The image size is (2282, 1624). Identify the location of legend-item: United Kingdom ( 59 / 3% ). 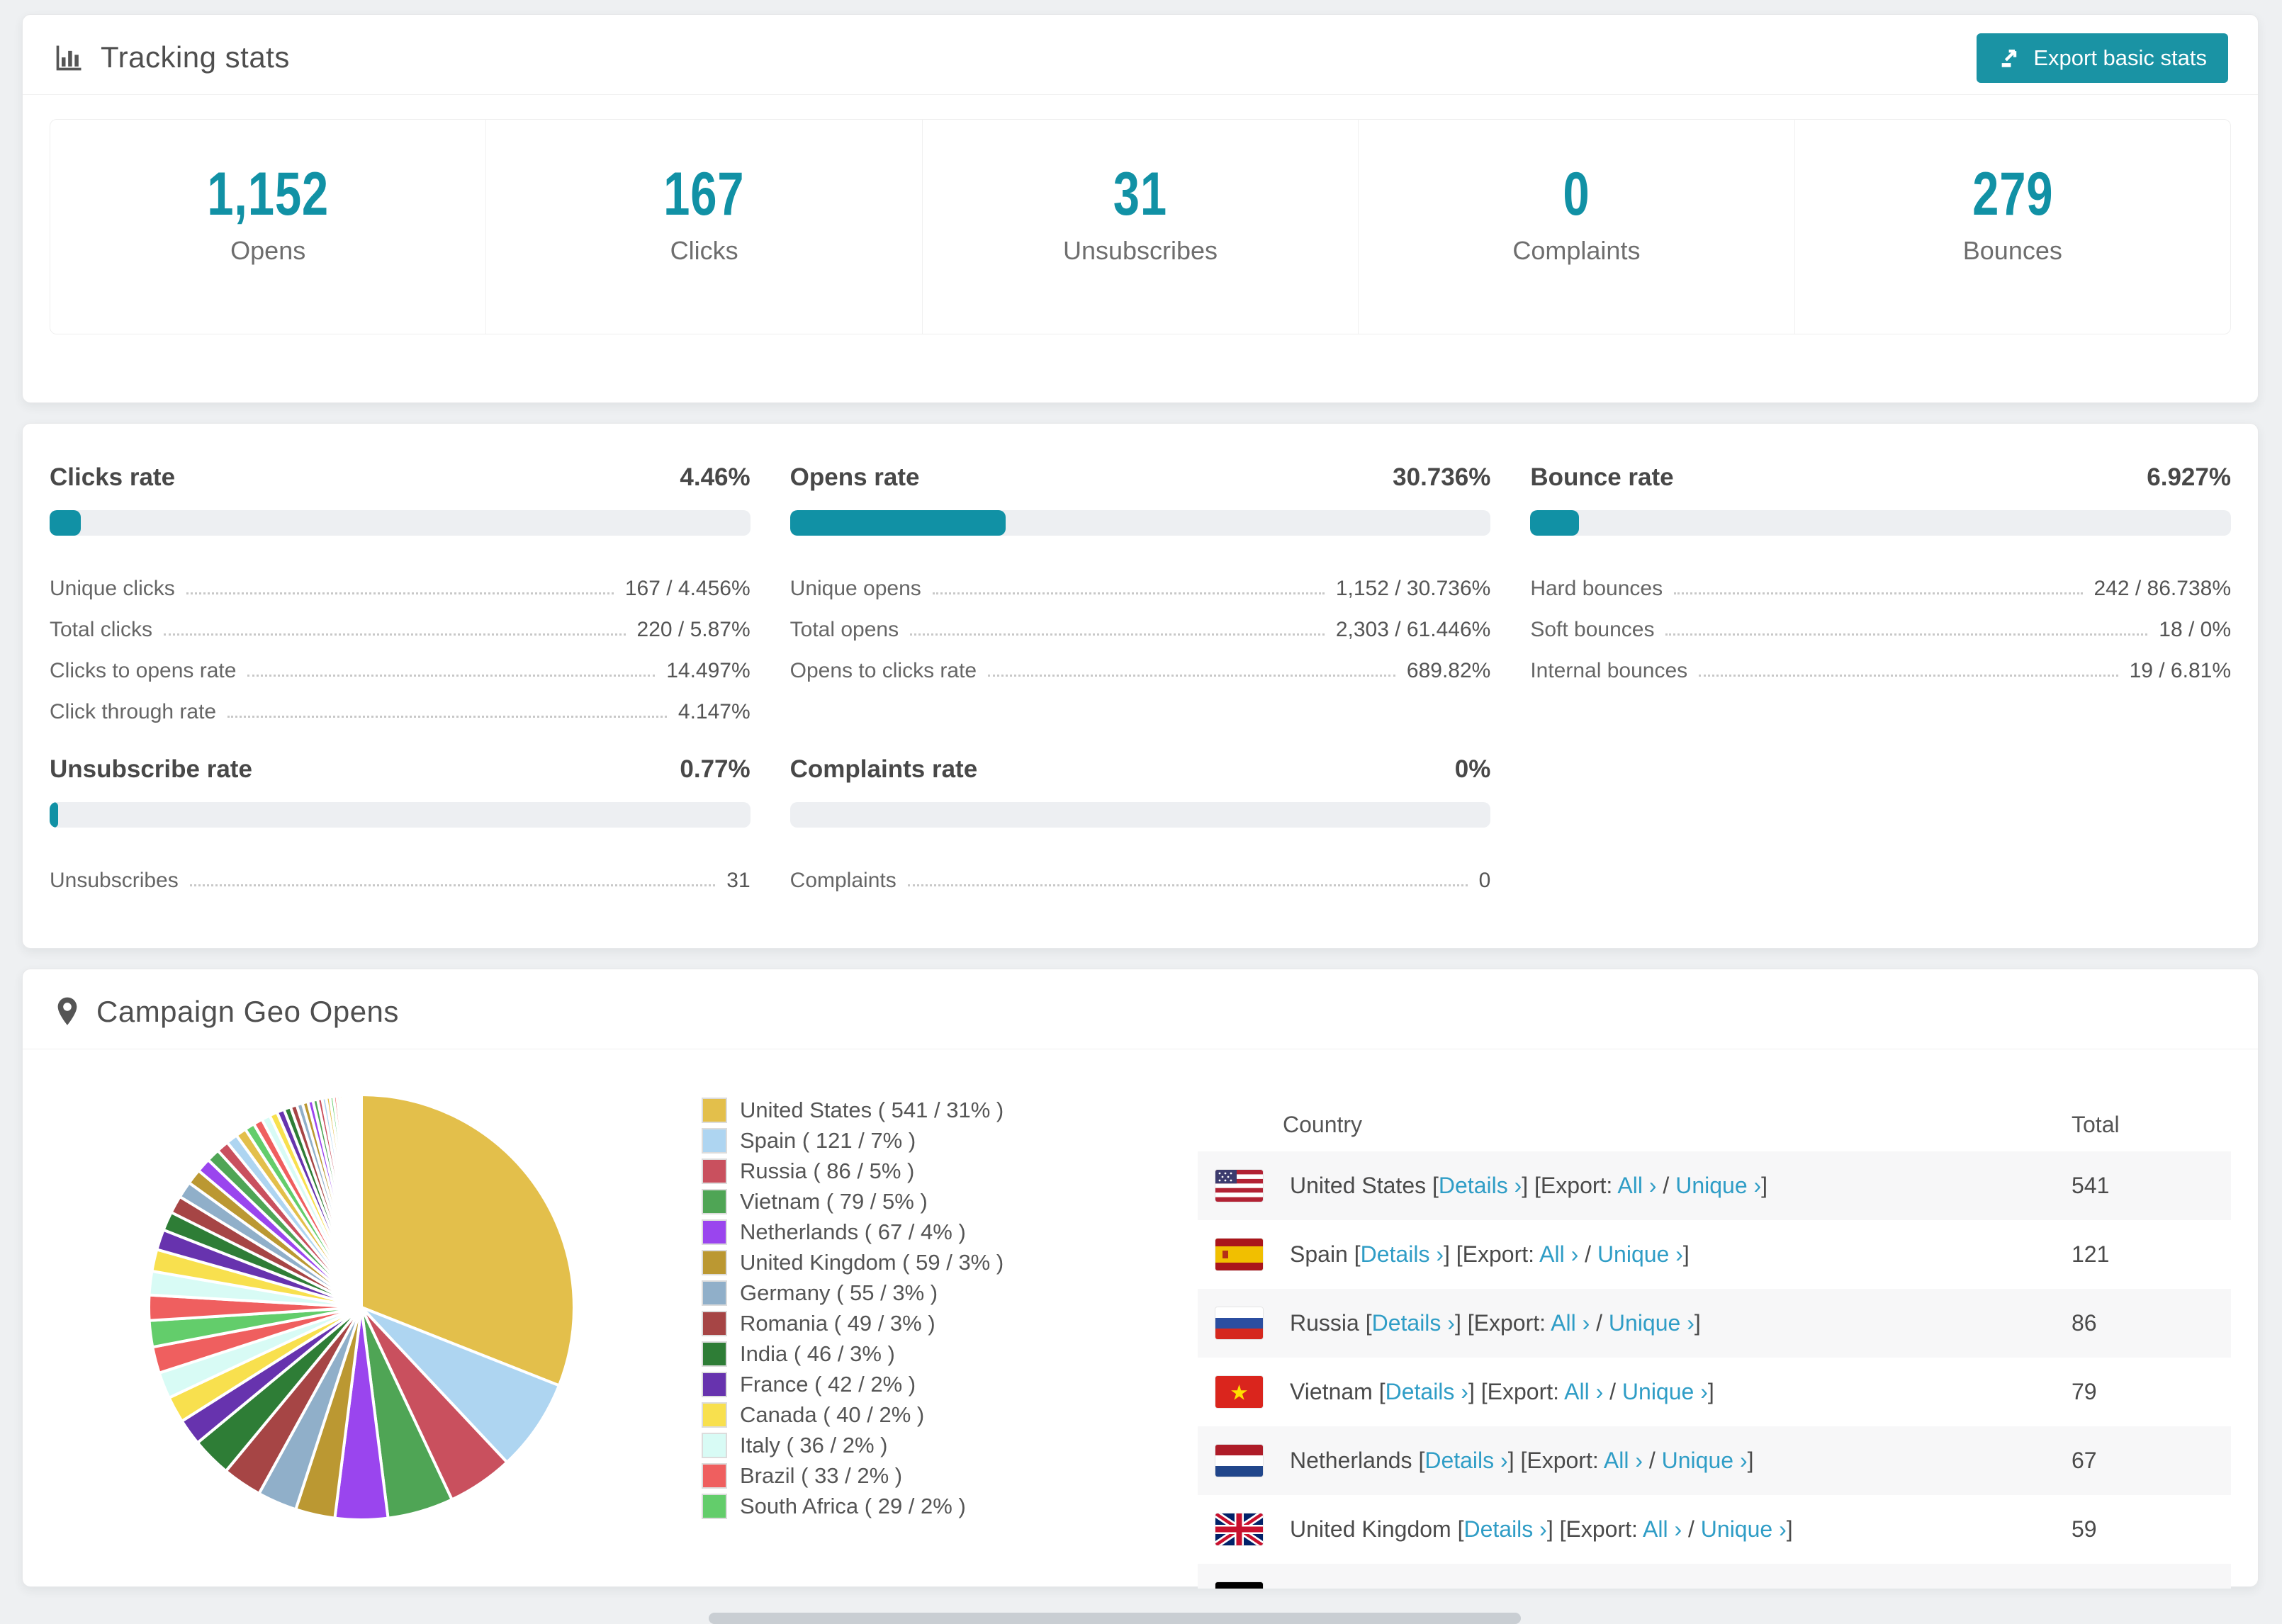
(950, 1263).